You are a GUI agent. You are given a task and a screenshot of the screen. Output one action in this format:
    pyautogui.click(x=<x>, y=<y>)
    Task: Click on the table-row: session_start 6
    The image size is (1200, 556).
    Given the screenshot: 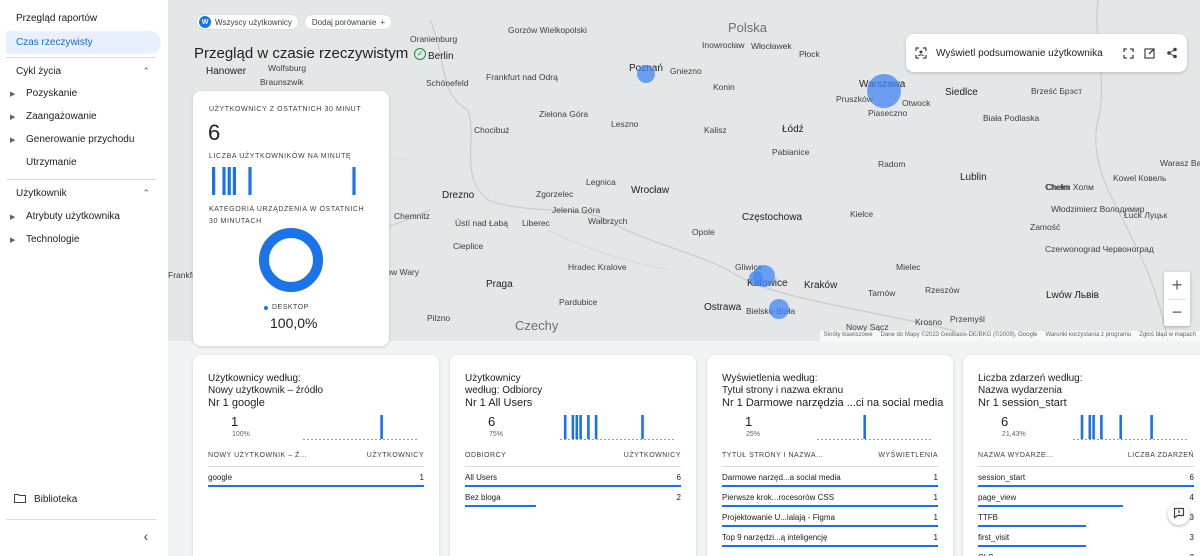 What is the action you would take?
    pyautogui.click(x=1086, y=480)
    